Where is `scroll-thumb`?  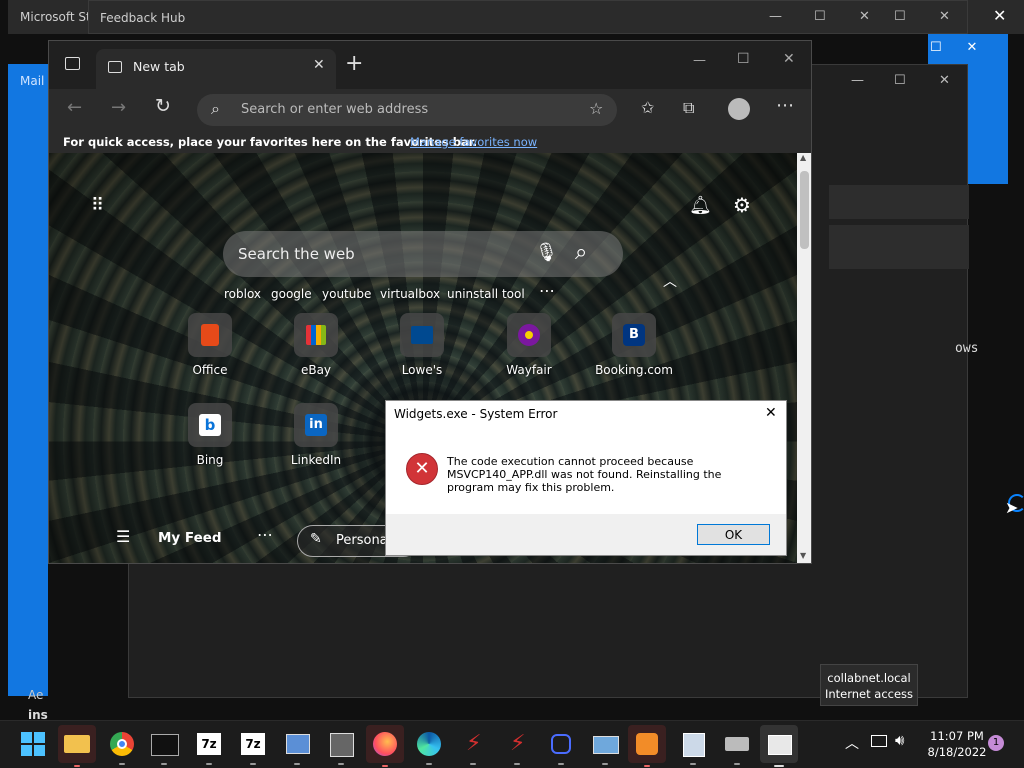 scroll-thumb is located at coordinates (804, 210).